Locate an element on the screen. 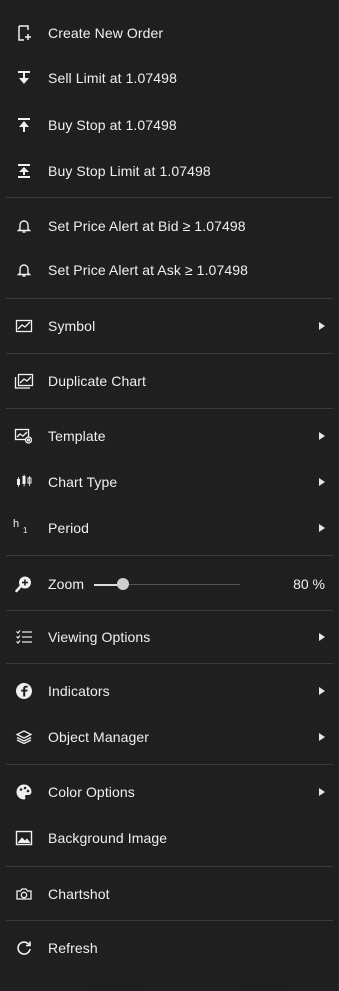 Image resolution: width=339 pixels, height=991 pixels. period-label: Period is located at coordinates (69, 528).